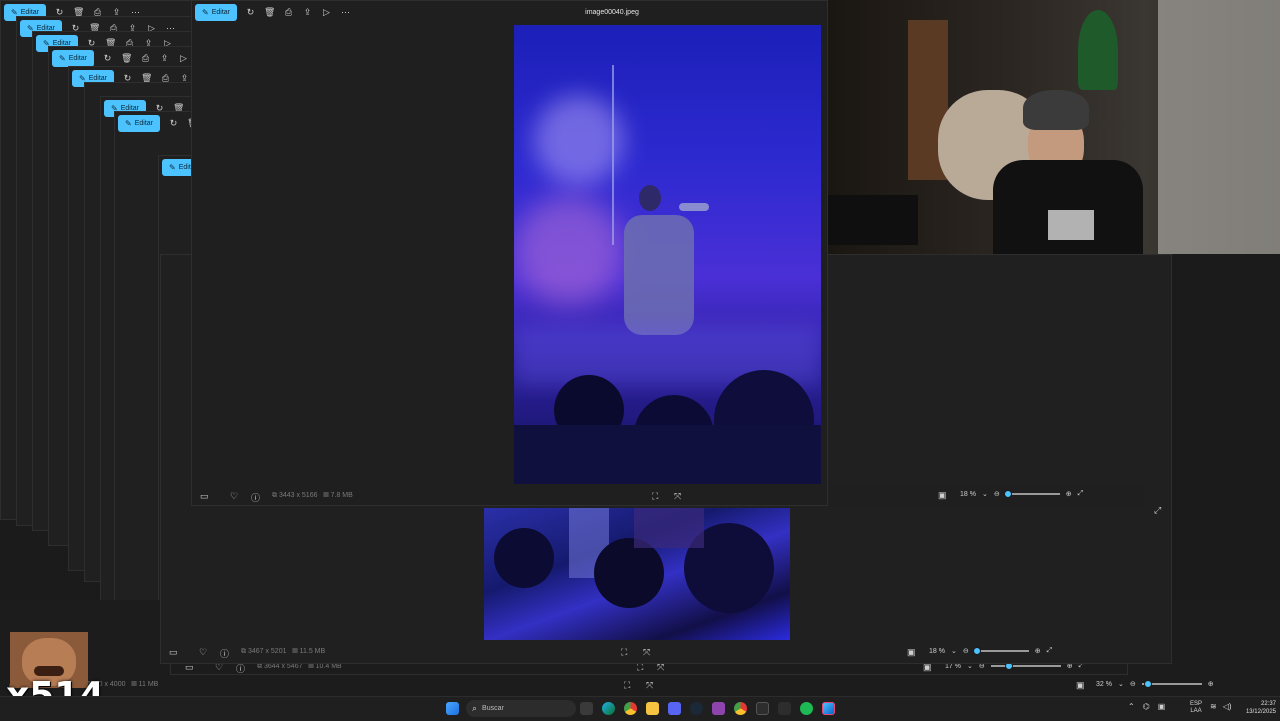  I want to click on lang-bottom: LAA, so click(1196, 711).